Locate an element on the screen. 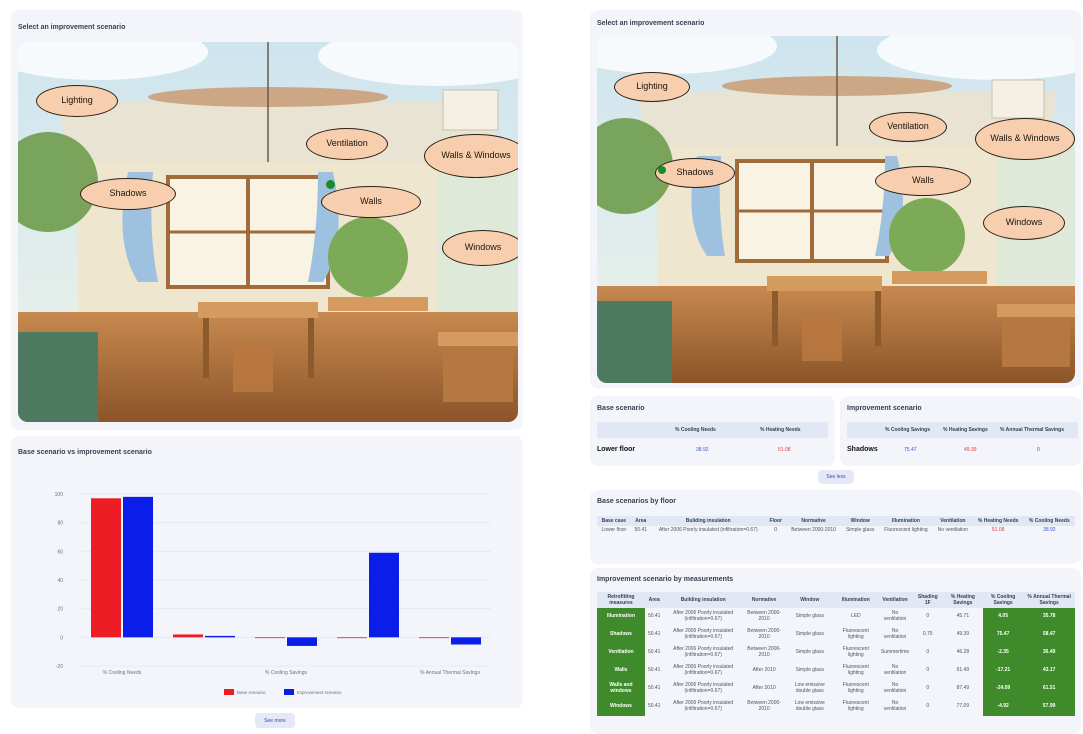 Image resolution: width=1083 pixels, height=734 pixels. y-tick-label: 40 is located at coordinates (60, 581).